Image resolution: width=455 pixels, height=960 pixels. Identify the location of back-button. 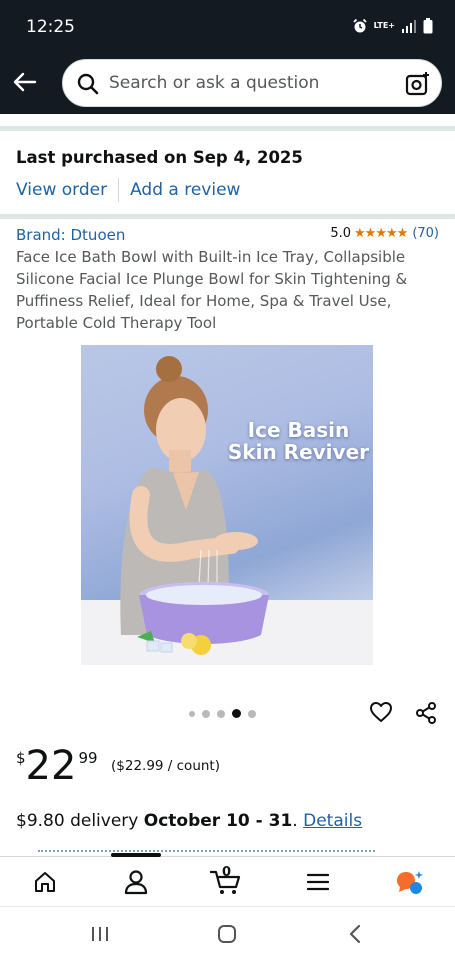
(25, 82).